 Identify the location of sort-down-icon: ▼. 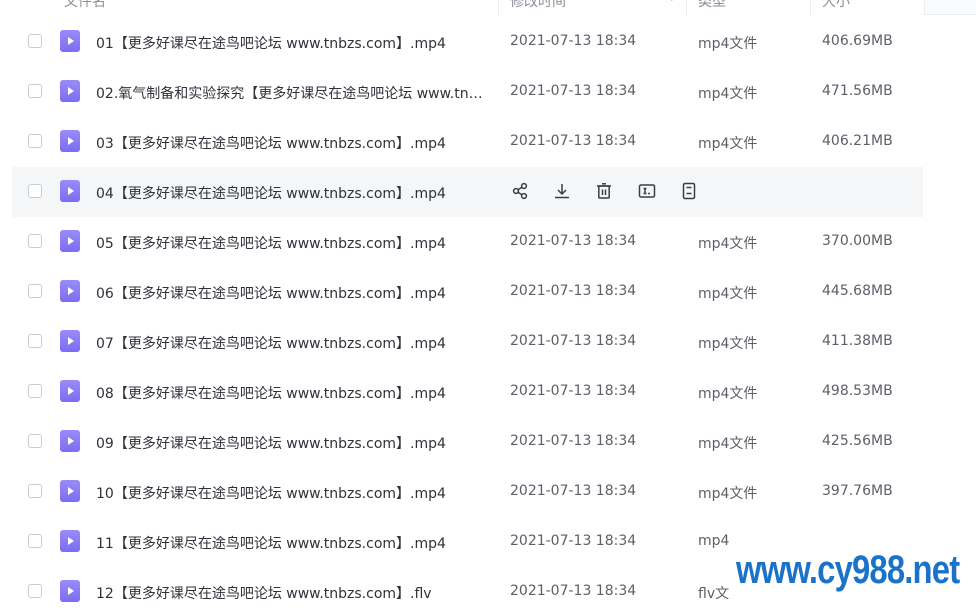
(672, 1).